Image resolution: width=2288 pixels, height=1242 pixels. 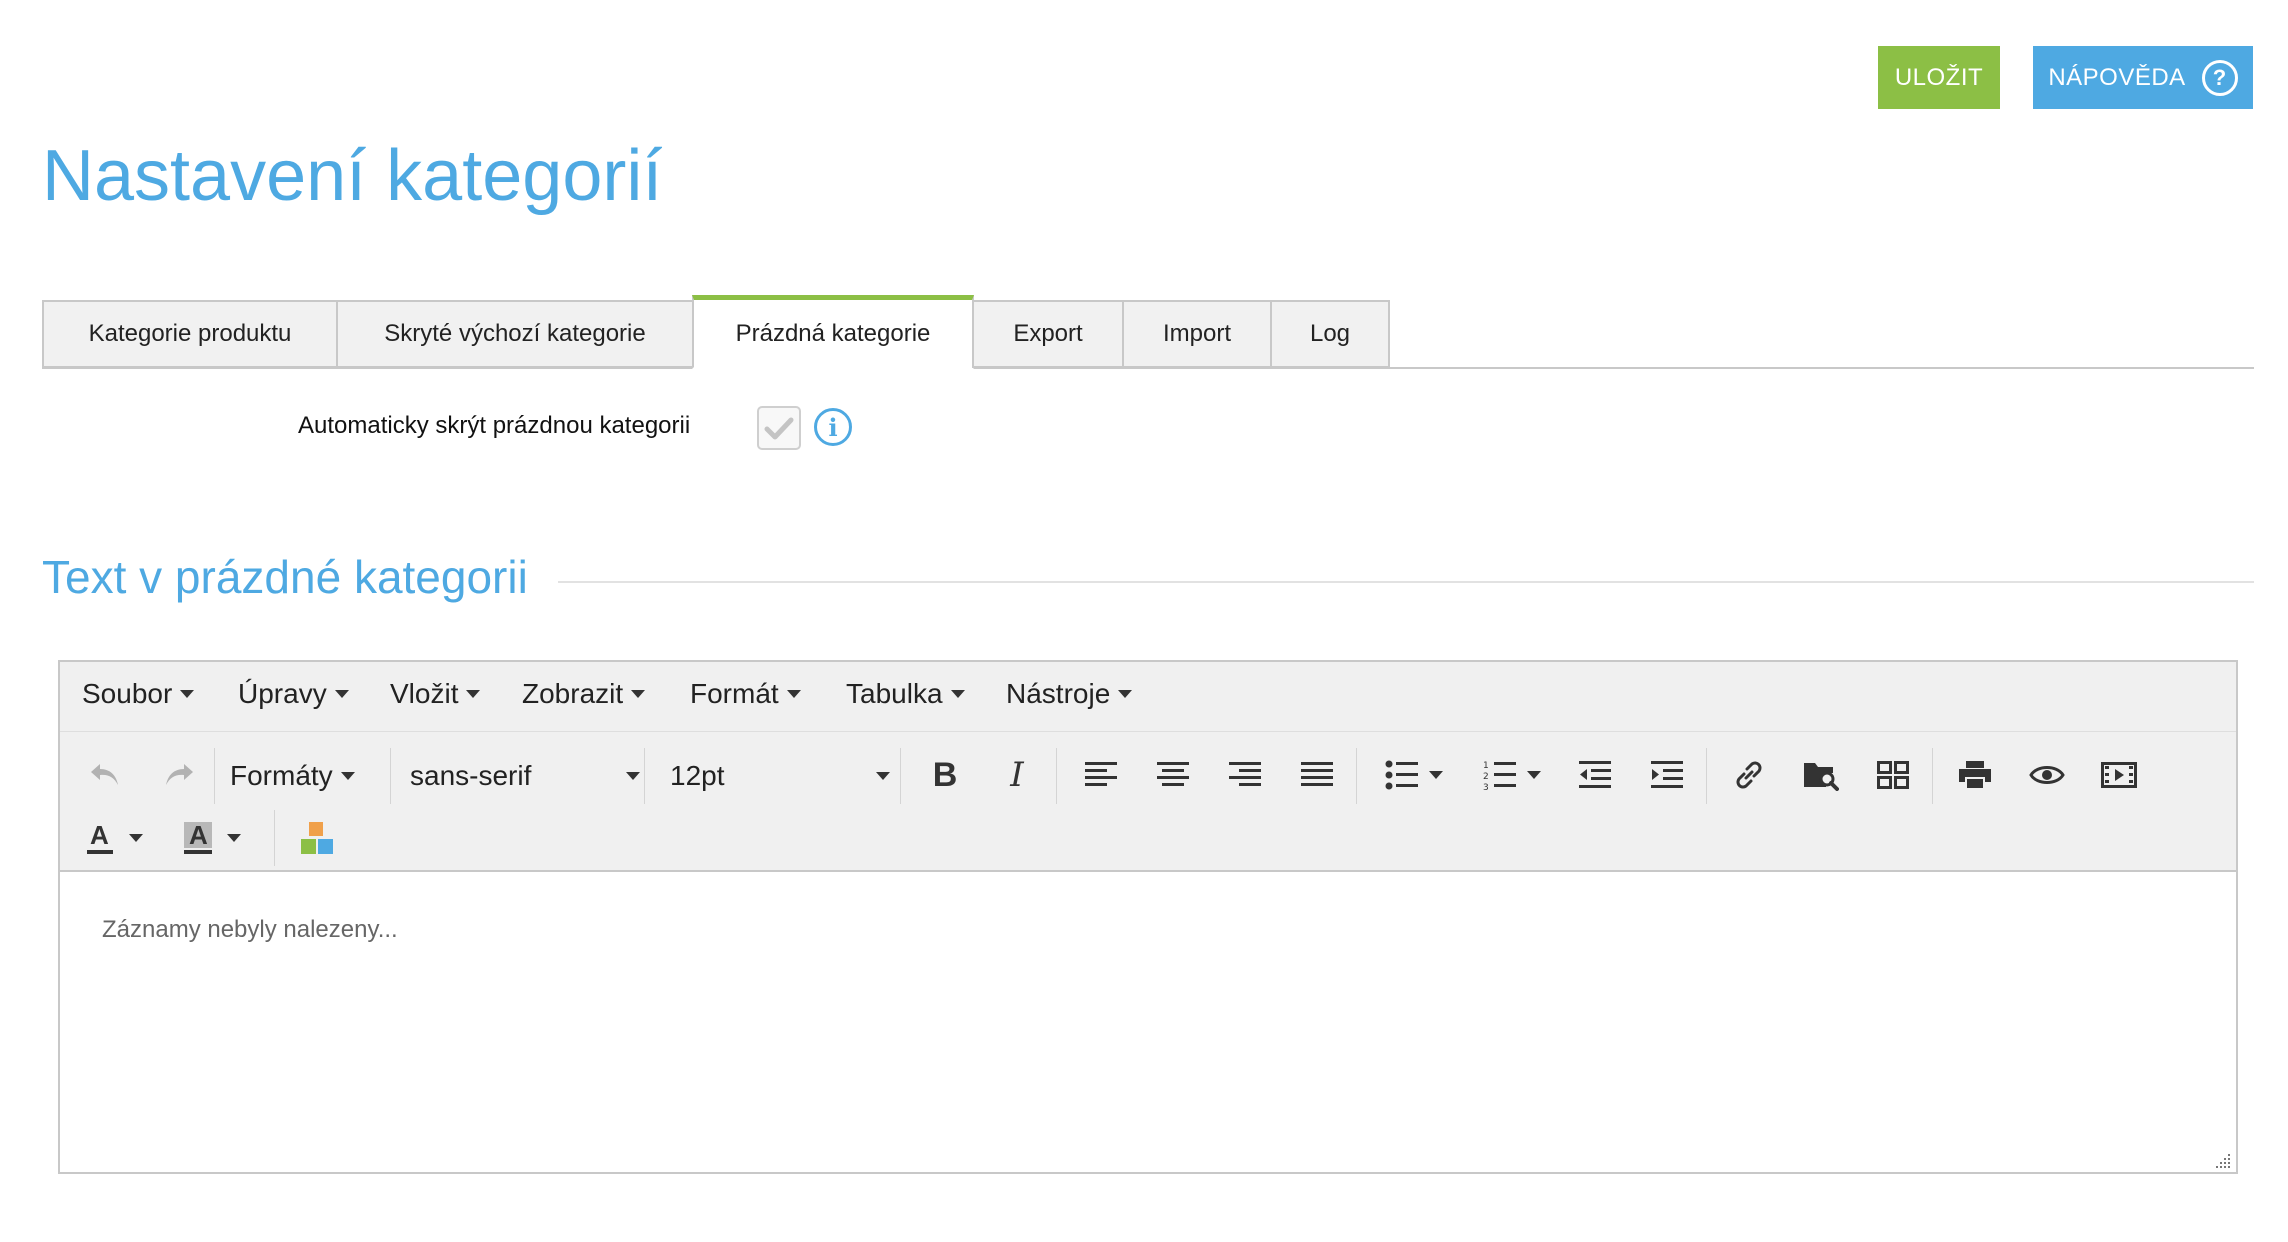 What do you see at coordinates (573, 693) in the screenshot?
I see `menu-label: Zobrazit` at bounding box center [573, 693].